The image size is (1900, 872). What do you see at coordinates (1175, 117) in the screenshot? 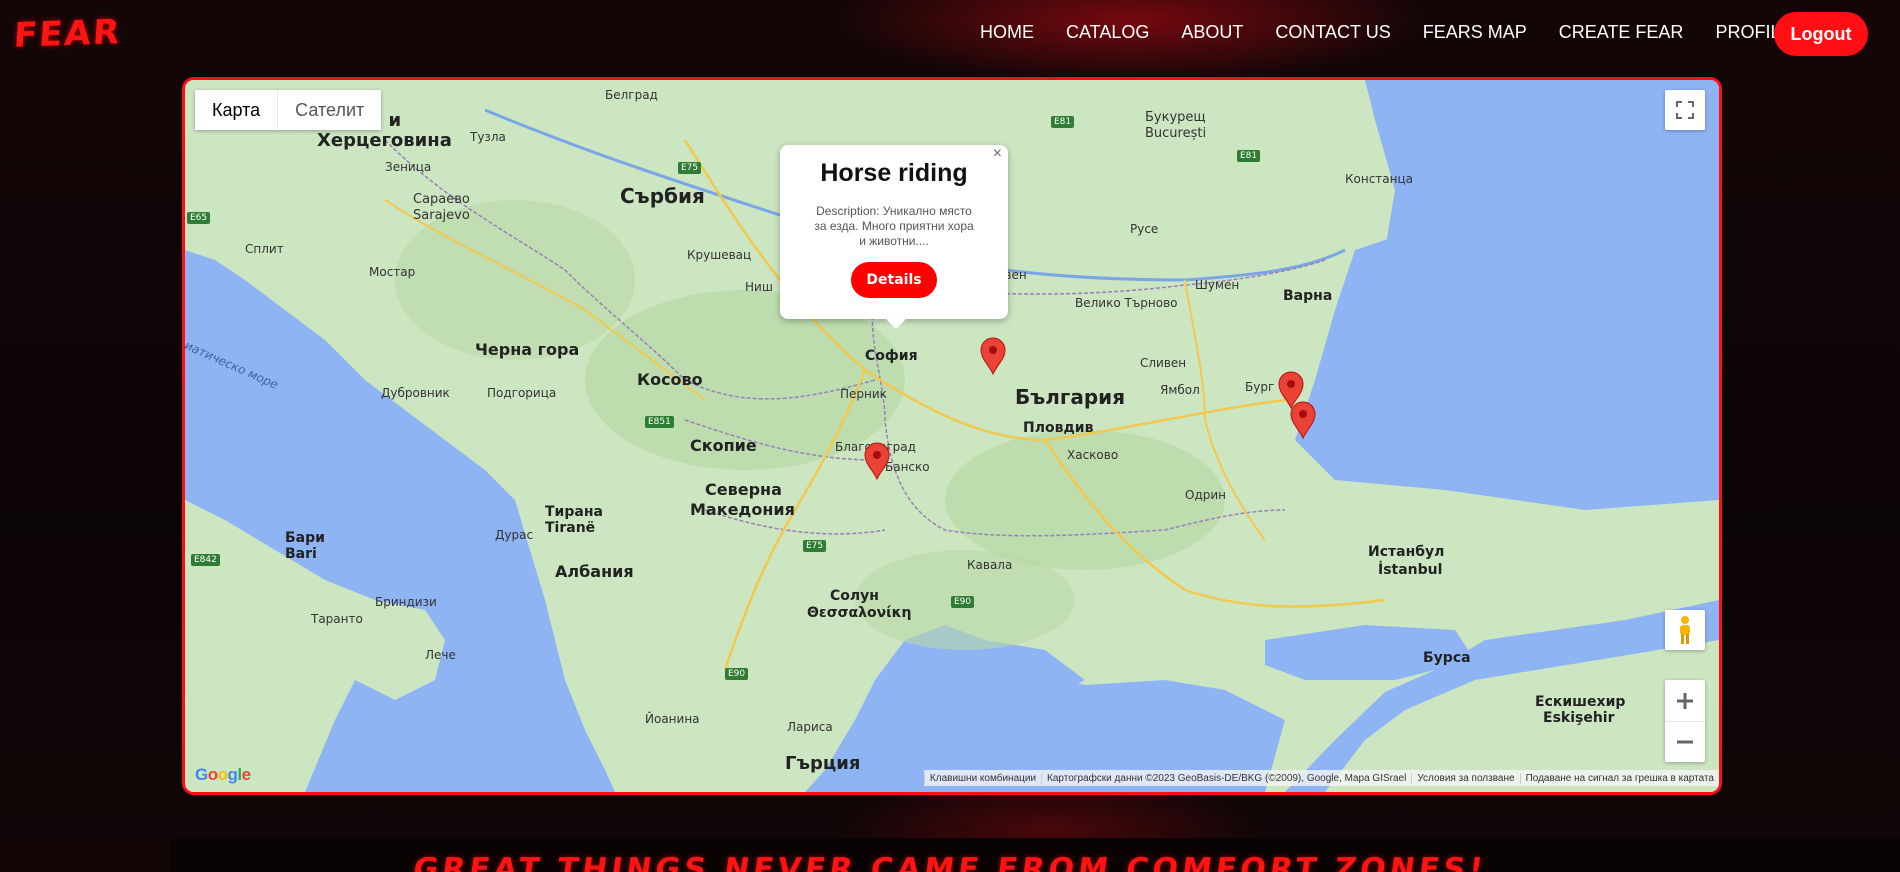
I see `label-bucharest: Букурещ` at bounding box center [1175, 117].